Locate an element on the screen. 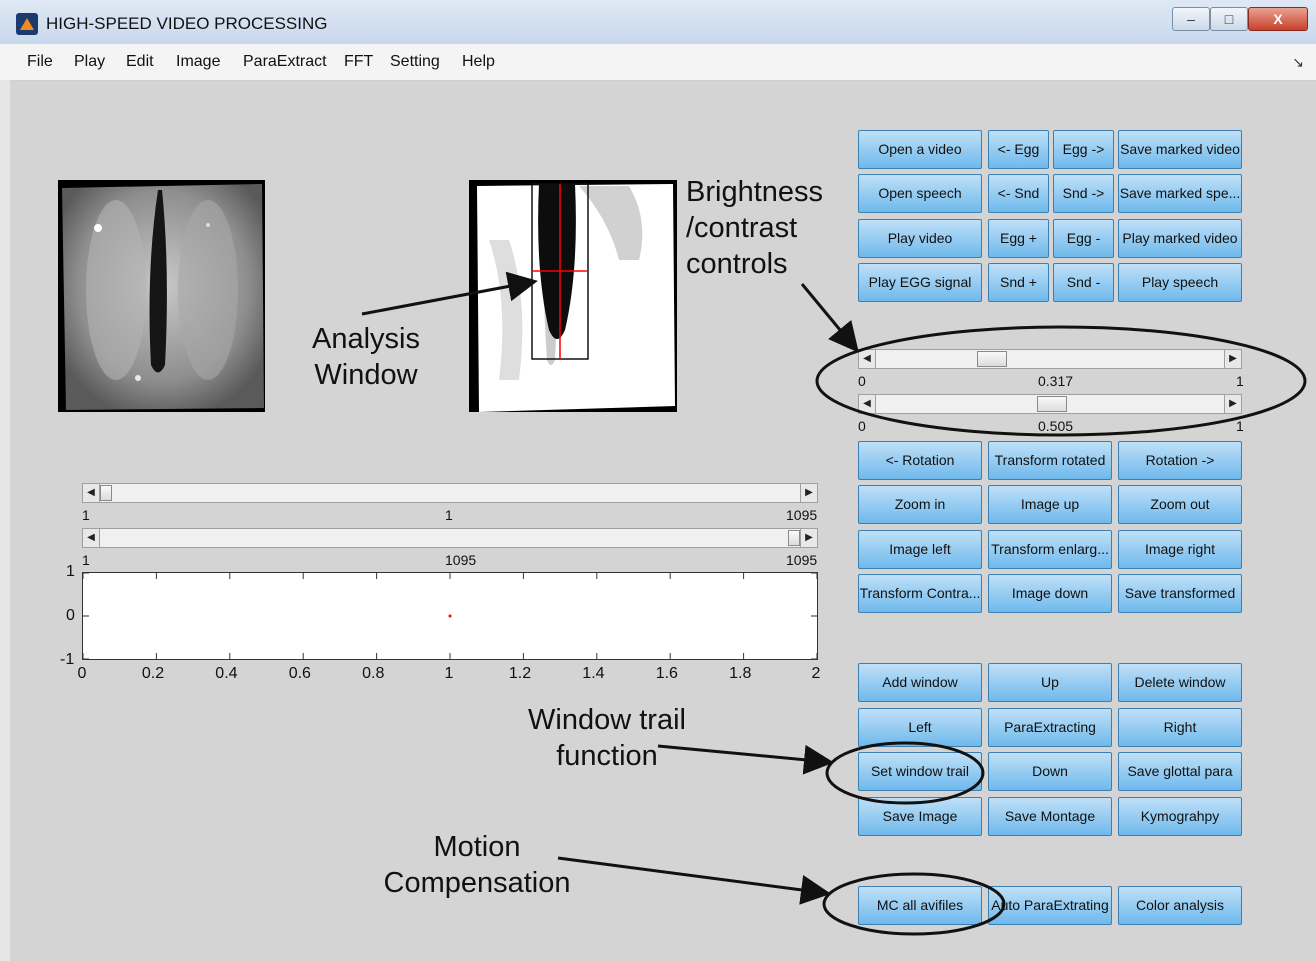 The width and height of the screenshot is (1316, 961). dock-icon: ↘ is located at coordinates (1298, 62).